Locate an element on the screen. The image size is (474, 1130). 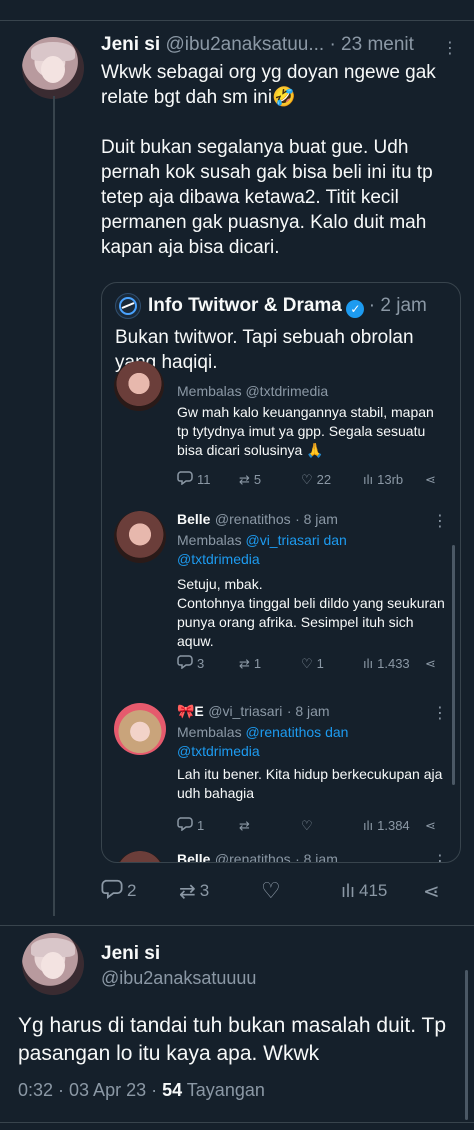
reply-actions: 11 ⇄ 5 ♡ 22 ılı 13rb ⋖ is located at coordinates (312, 479).